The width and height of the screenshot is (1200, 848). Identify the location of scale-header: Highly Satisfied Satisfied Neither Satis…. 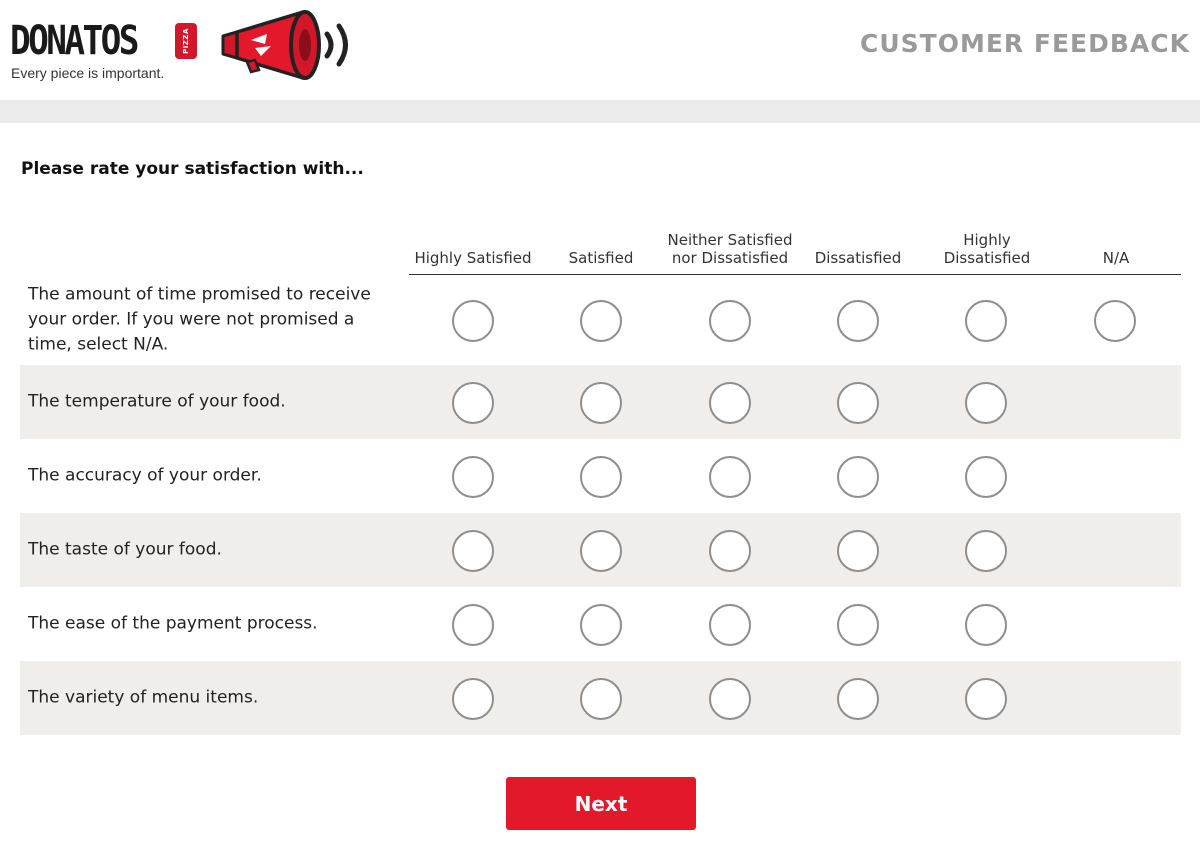
(795, 237).